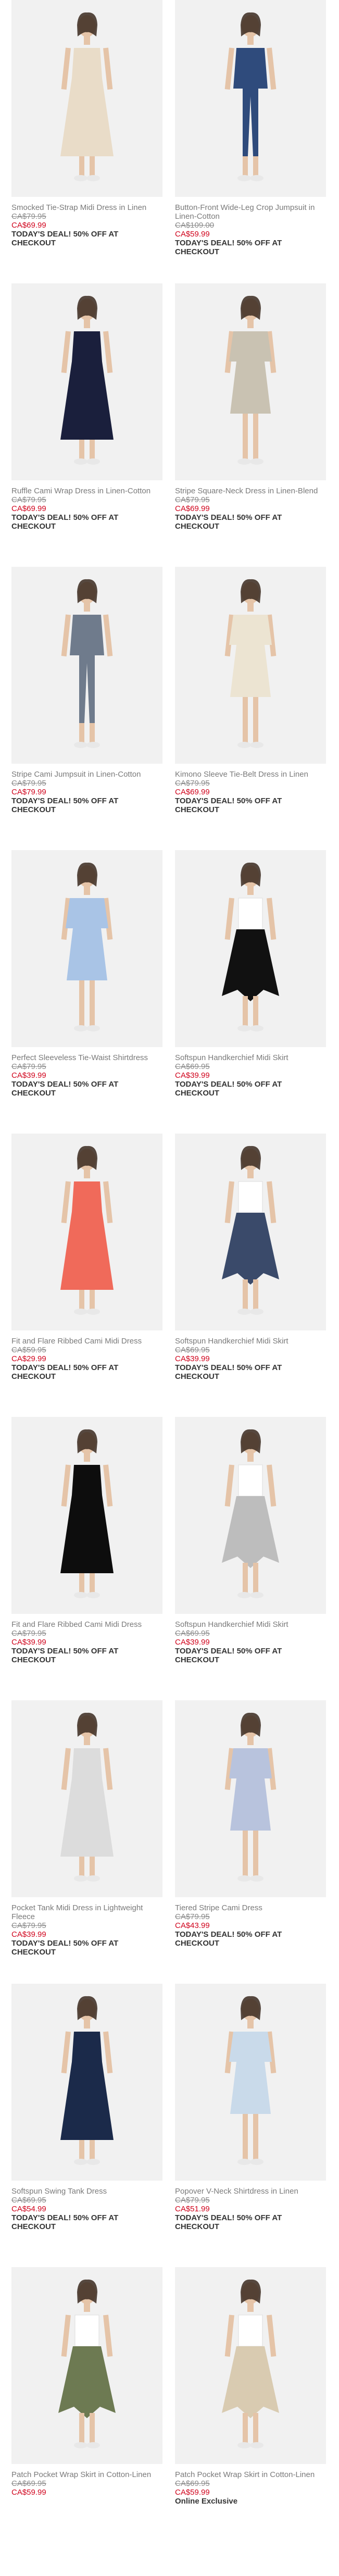 The image size is (339, 2576). I want to click on product-name: Kimono Sleeve Tie-Belt Dress in Linen, so click(250, 774).